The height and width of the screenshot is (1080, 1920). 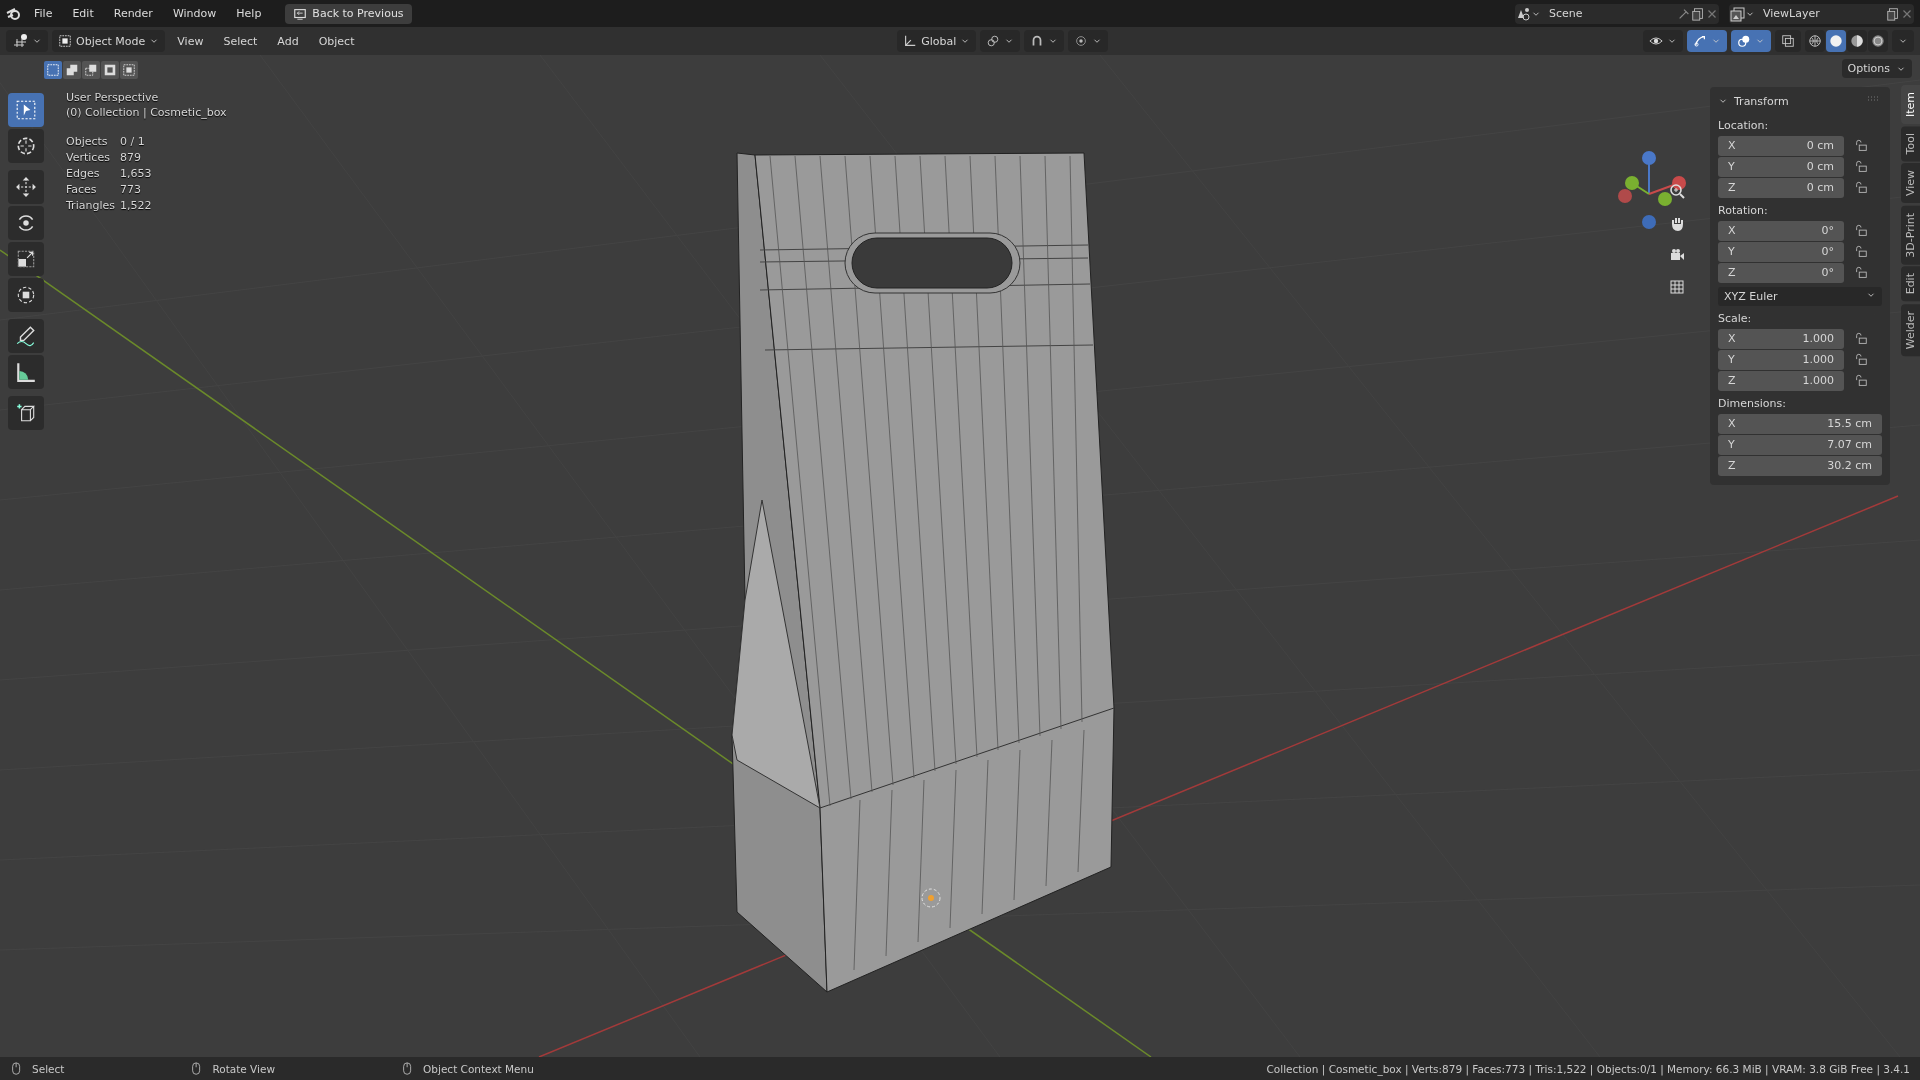 I want to click on set-mode-icon, so click(x=53, y=70).